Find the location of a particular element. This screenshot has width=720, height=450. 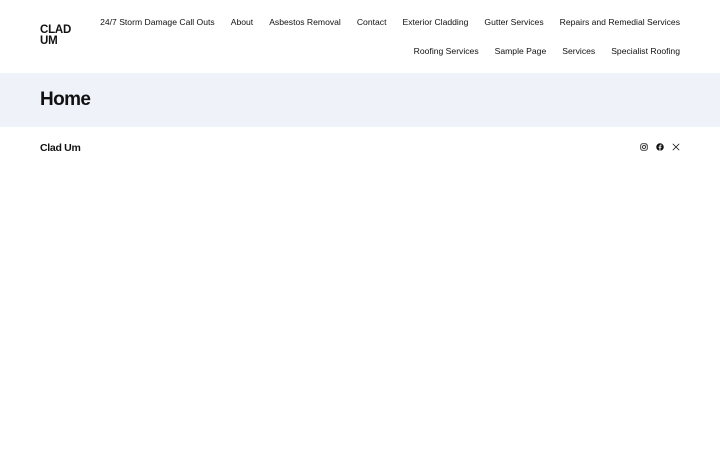

nav-item-contact: Contact is located at coordinates (372, 22).